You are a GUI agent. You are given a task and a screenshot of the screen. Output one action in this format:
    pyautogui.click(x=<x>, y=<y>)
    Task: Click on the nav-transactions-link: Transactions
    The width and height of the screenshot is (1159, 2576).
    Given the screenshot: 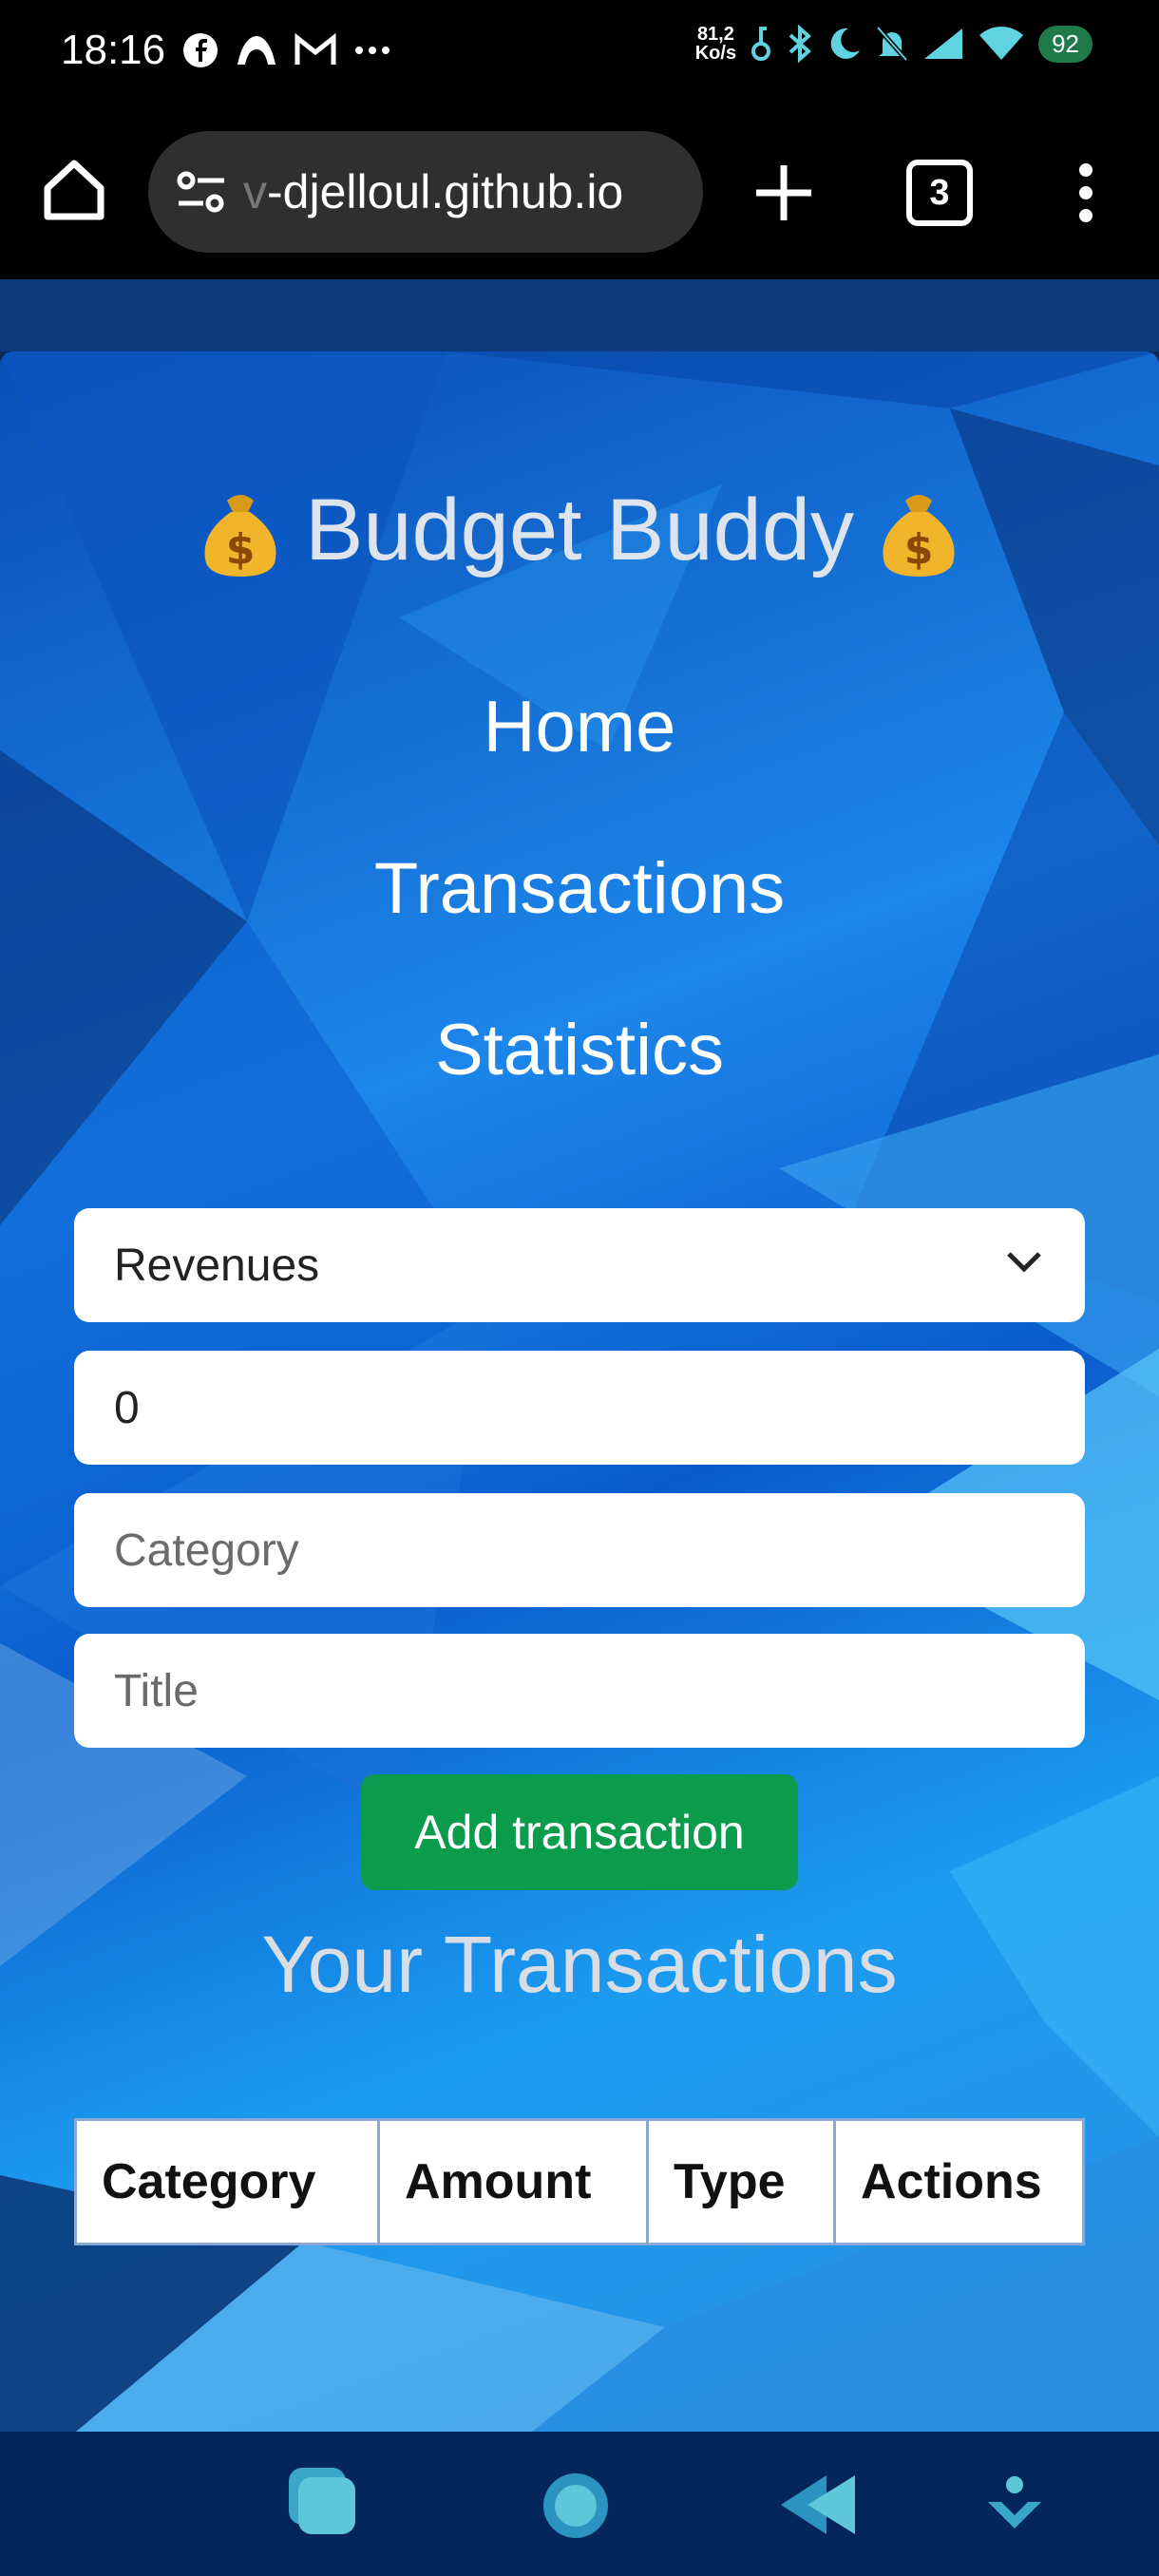 What is the action you would take?
    pyautogui.click(x=579, y=888)
    